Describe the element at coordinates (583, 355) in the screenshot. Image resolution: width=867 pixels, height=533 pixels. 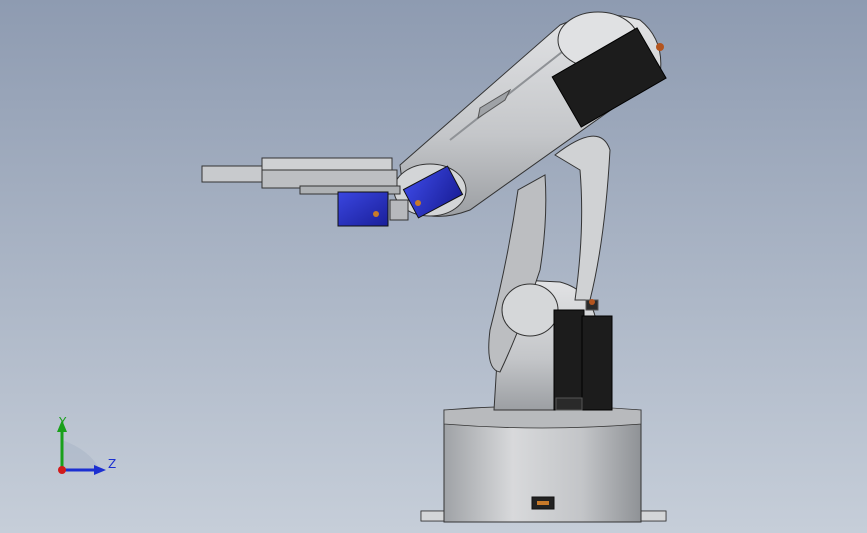
I see `shoulder-servos` at that location.